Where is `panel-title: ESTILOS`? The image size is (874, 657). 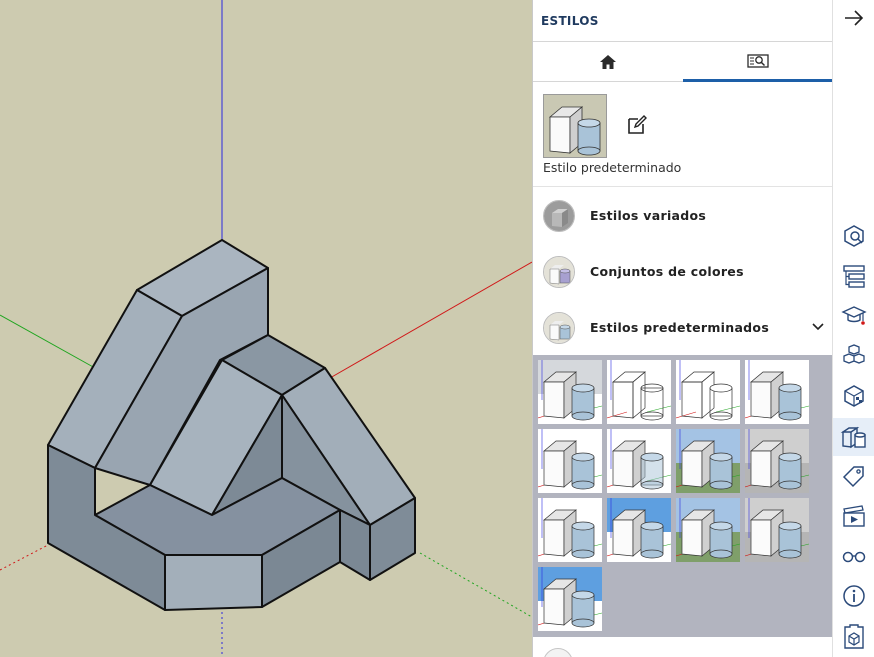 panel-title: ESTILOS is located at coordinates (570, 21).